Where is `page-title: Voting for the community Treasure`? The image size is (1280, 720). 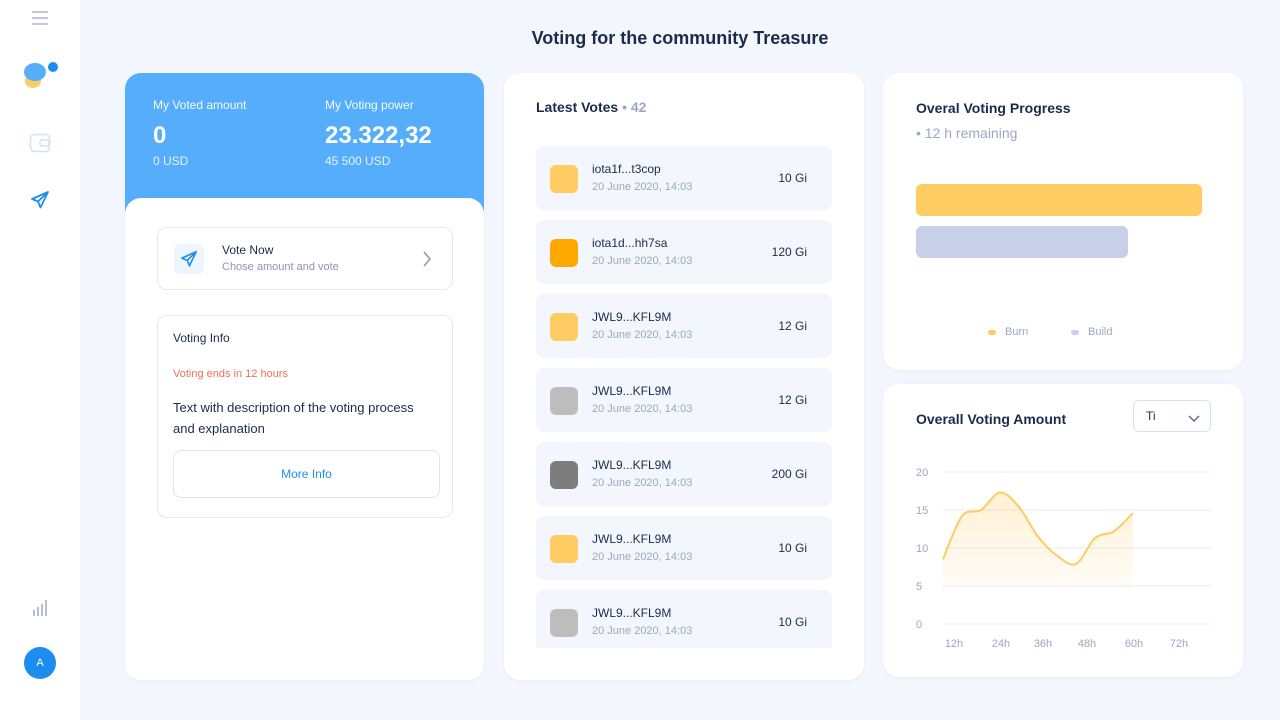
page-title: Voting for the community Treasure is located at coordinates (680, 38).